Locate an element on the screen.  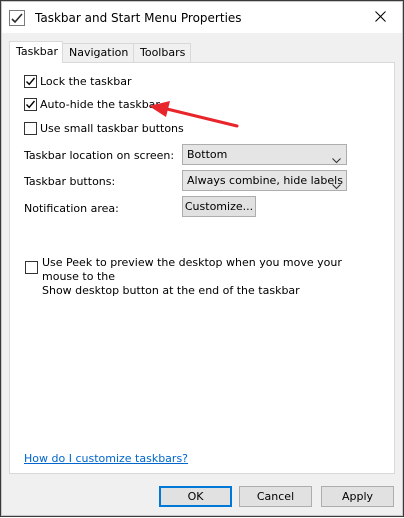
peek-checkbox is located at coordinates (31, 267).